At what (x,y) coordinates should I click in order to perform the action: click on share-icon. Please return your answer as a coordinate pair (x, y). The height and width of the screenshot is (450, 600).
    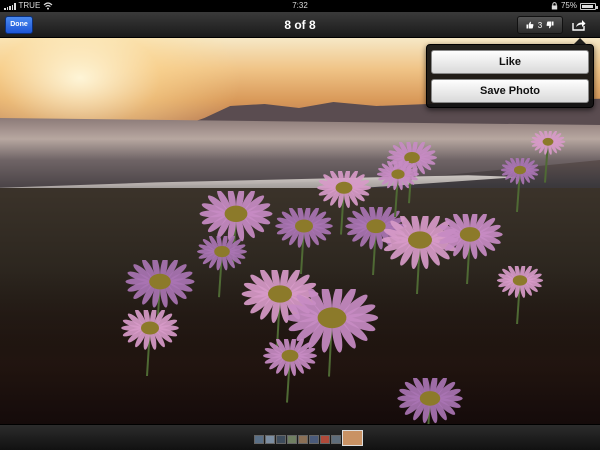
    Looking at the image, I should click on (579, 25).